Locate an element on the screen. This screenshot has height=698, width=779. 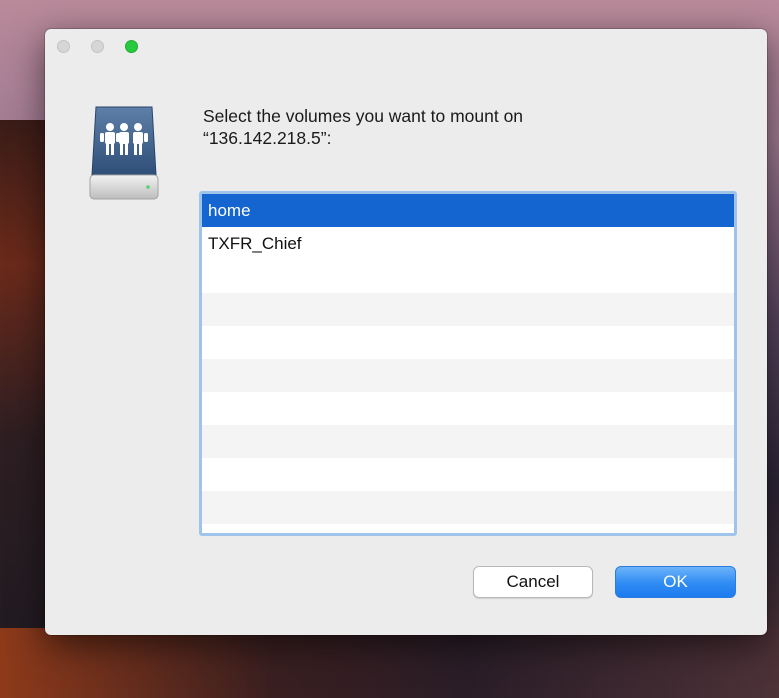
prompt-line-2: “136.142.218.5”: is located at coordinates (267, 138).